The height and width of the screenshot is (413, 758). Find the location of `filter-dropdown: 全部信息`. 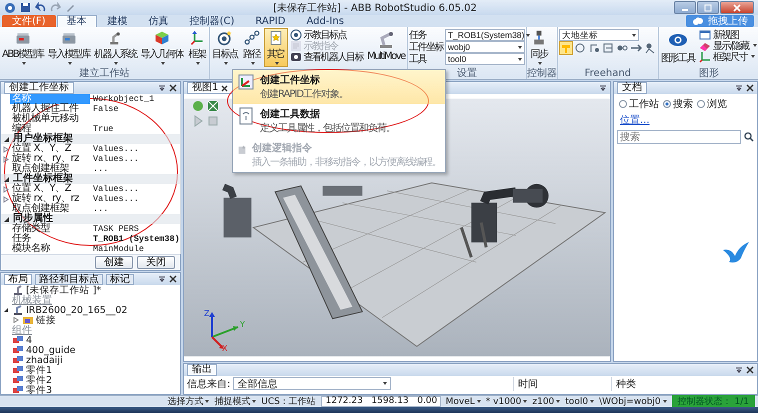

filter-dropdown: 全部信息 is located at coordinates (312, 383).